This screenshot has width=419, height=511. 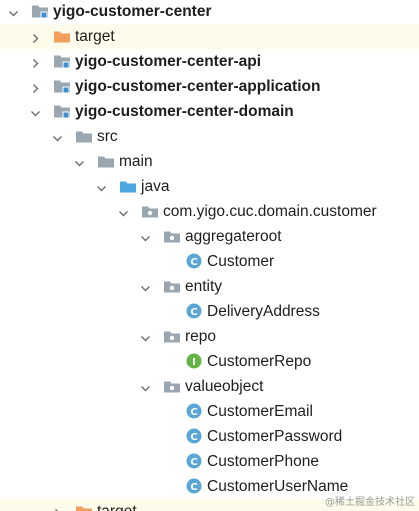 I want to click on tree-item-label: main, so click(x=136, y=161).